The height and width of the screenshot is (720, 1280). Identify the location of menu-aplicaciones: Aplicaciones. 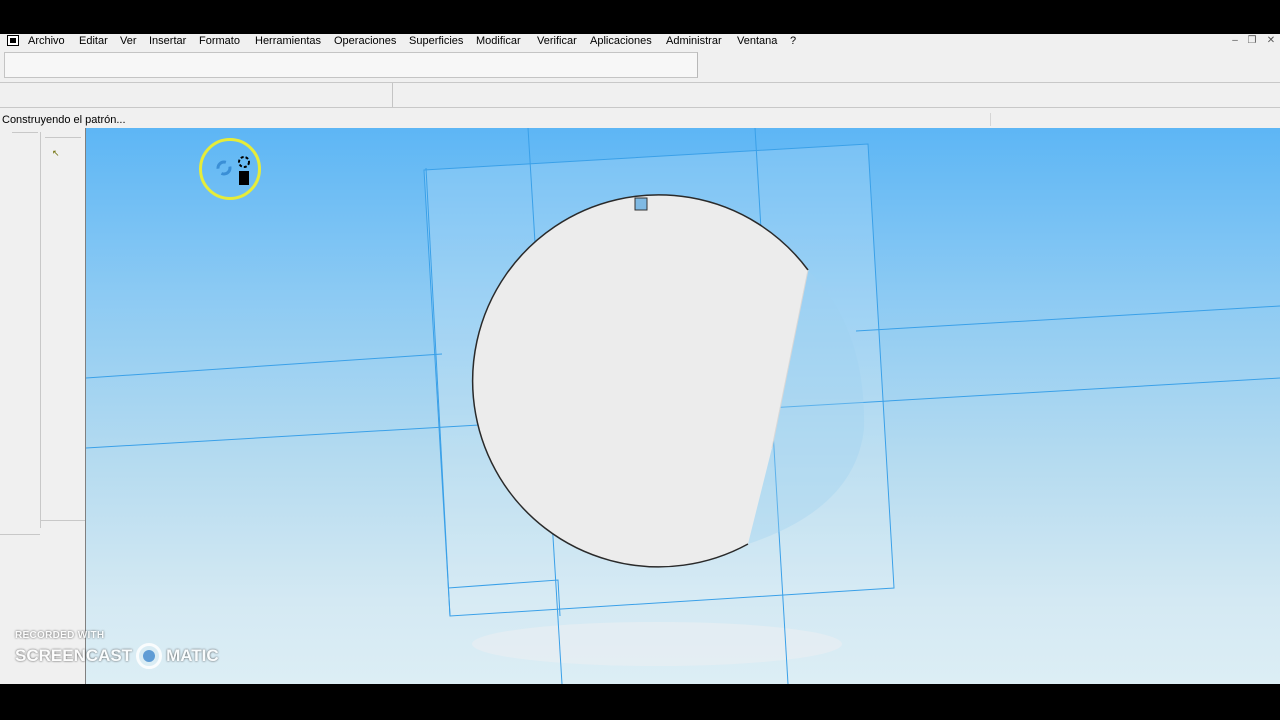
(621, 41).